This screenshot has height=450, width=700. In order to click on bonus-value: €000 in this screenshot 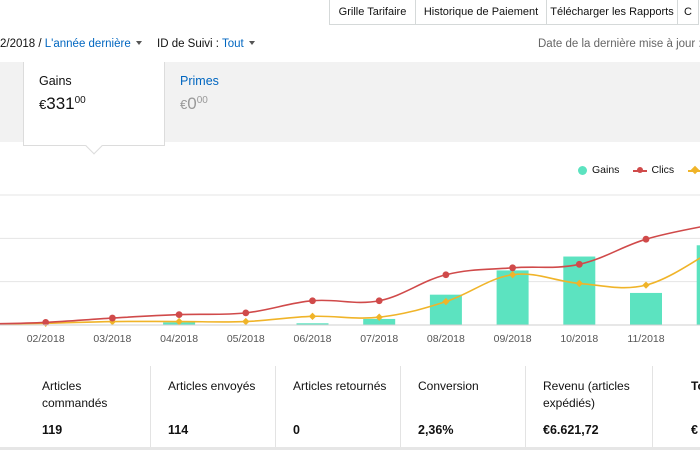, I will do `click(194, 104)`.